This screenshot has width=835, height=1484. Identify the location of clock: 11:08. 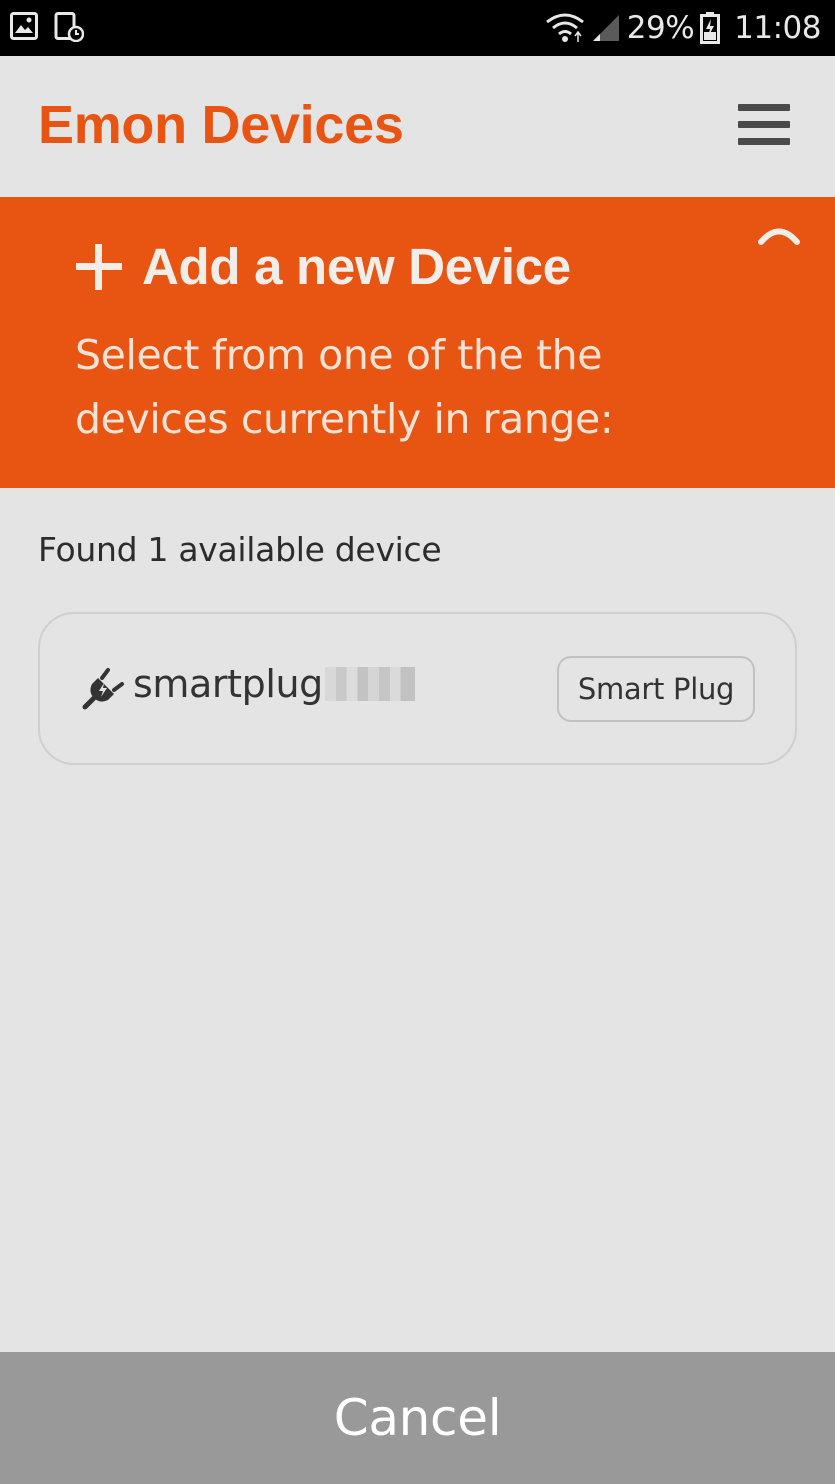
(777, 28).